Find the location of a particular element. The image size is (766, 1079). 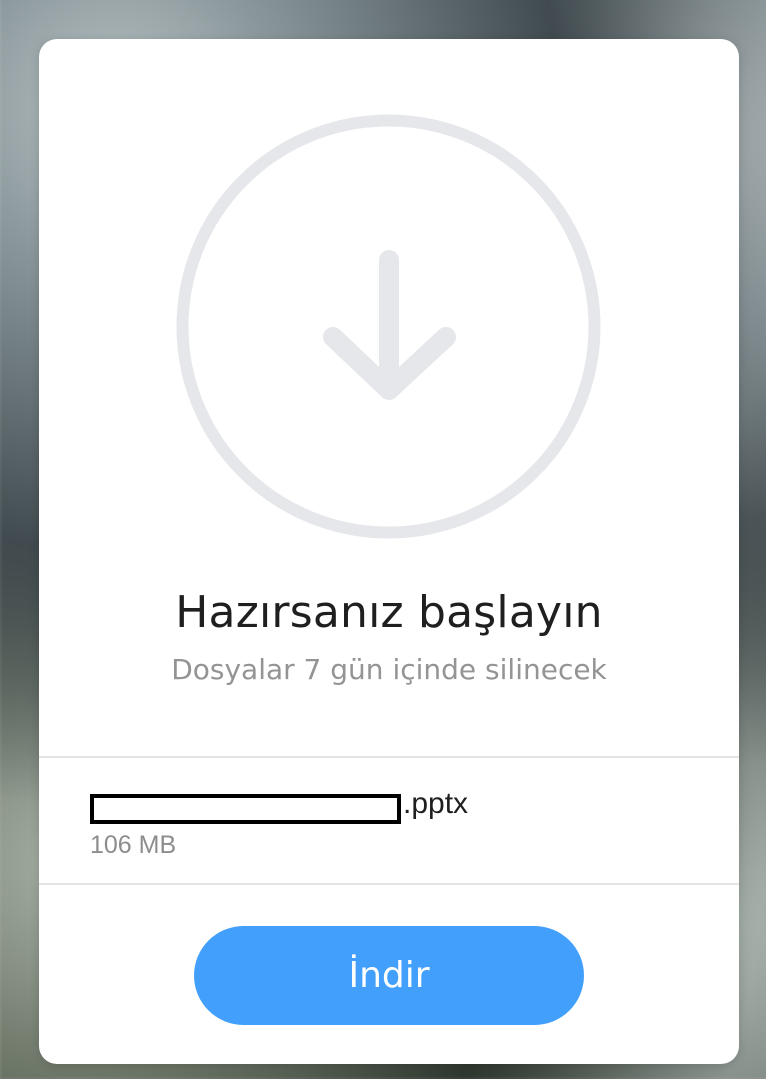

file-info: .pptx 106 MB is located at coordinates (394, 822).